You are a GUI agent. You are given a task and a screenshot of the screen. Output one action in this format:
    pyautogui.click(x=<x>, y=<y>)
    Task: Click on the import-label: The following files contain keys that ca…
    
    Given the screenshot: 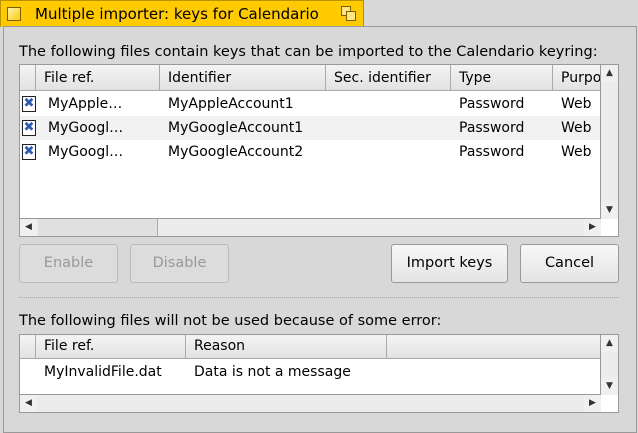 What is the action you would take?
    pyautogui.click(x=308, y=52)
    